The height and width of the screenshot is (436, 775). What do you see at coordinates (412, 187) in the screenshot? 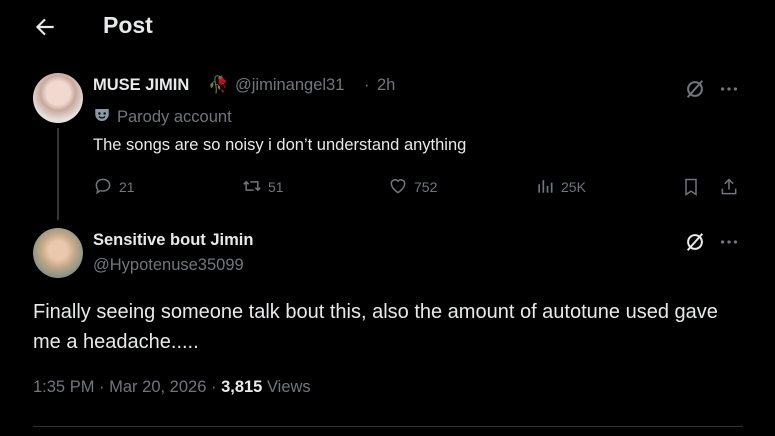
I see `like-button: 752` at bounding box center [412, 187].